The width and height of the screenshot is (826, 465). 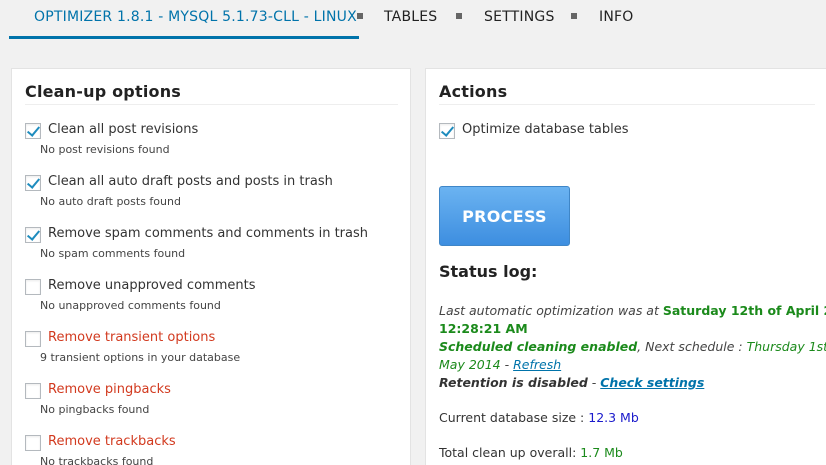 What do you see at coordinates (551, 310) in the screenshot?
I see `last-optimization-prefix: Last automatic optimization was at` at bounding box center [551, 310].